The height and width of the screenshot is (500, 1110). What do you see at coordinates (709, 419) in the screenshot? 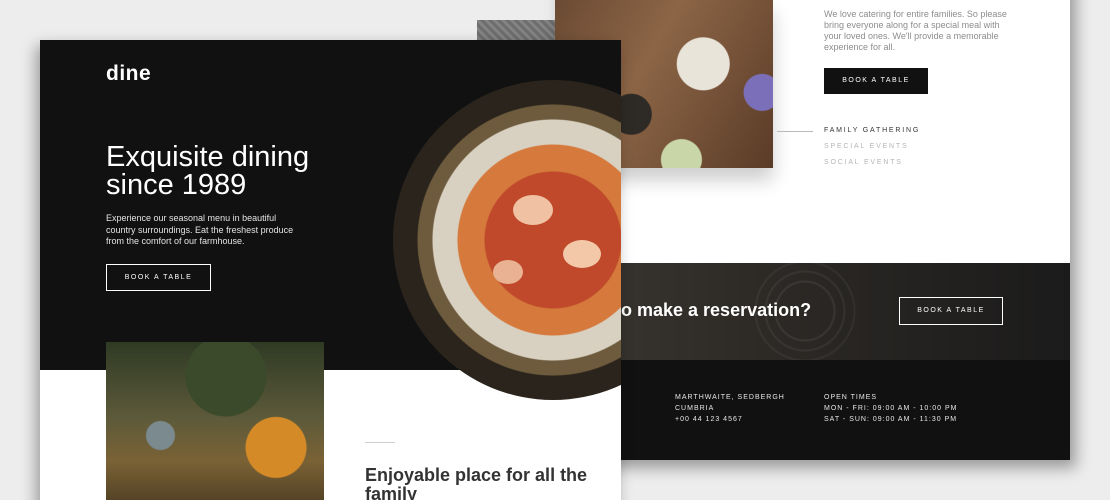
I see `footer-phone: +00 44 123 4567` at bounding box center [709, 419].